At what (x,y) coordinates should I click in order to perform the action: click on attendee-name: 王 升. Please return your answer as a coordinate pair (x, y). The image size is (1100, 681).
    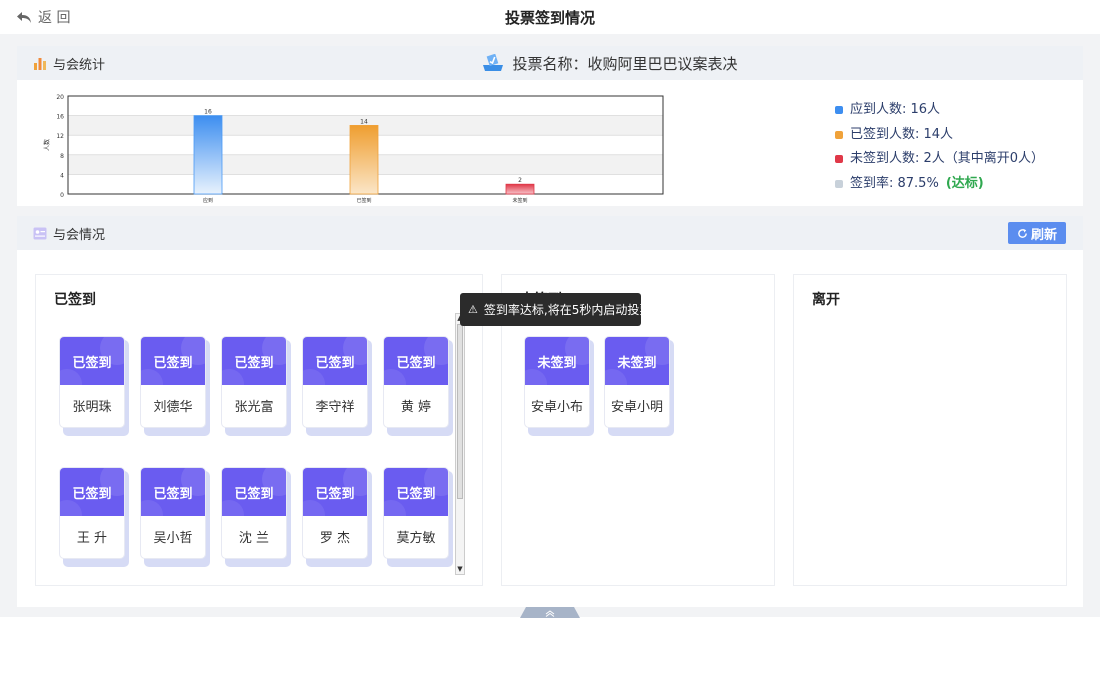
    Looking at the image, I should click on (92, 538).